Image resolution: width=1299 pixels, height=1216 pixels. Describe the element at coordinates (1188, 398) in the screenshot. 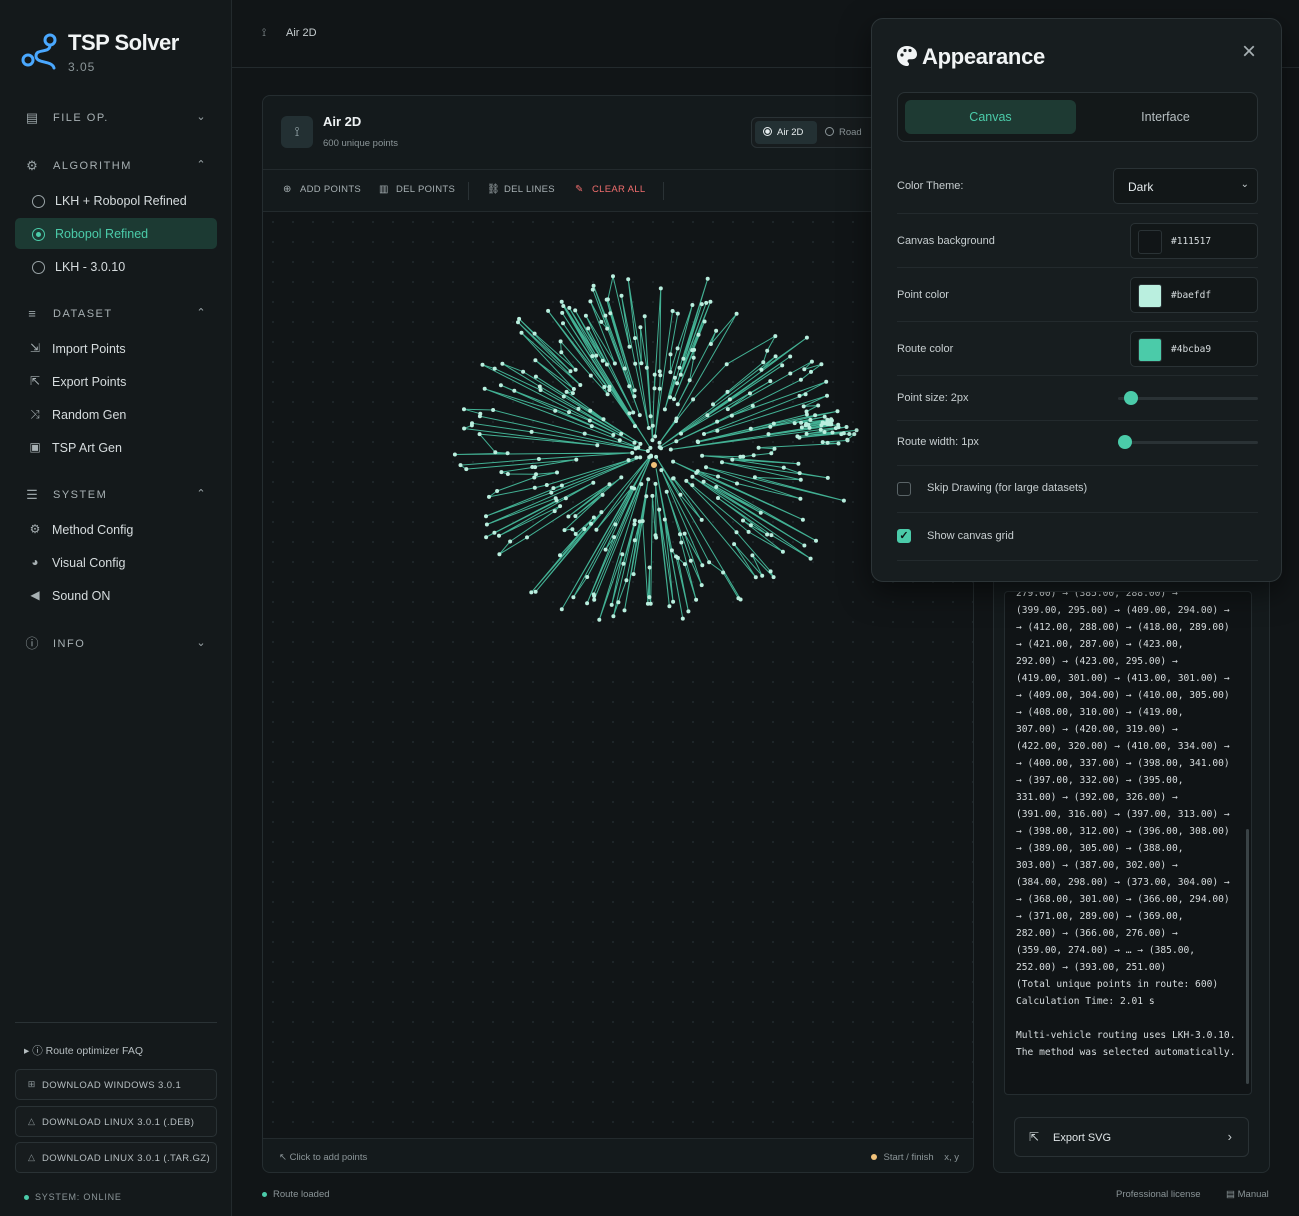

I see `point-size-slider` at that location.